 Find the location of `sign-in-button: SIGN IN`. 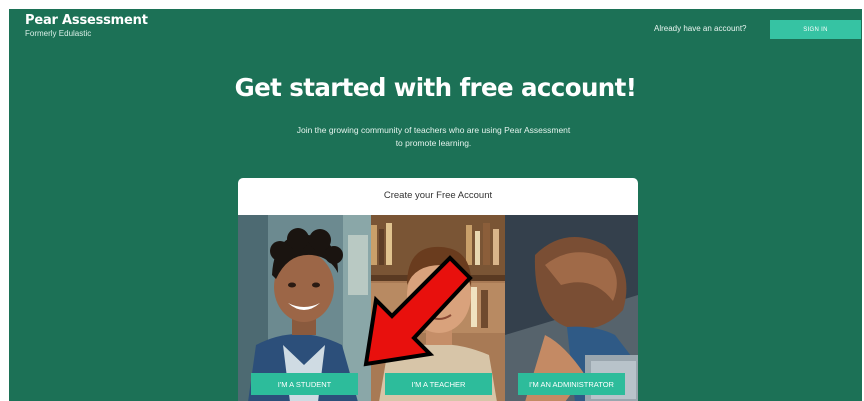

sign-in-button: SIGN IN is located at coordinates (815, 29).